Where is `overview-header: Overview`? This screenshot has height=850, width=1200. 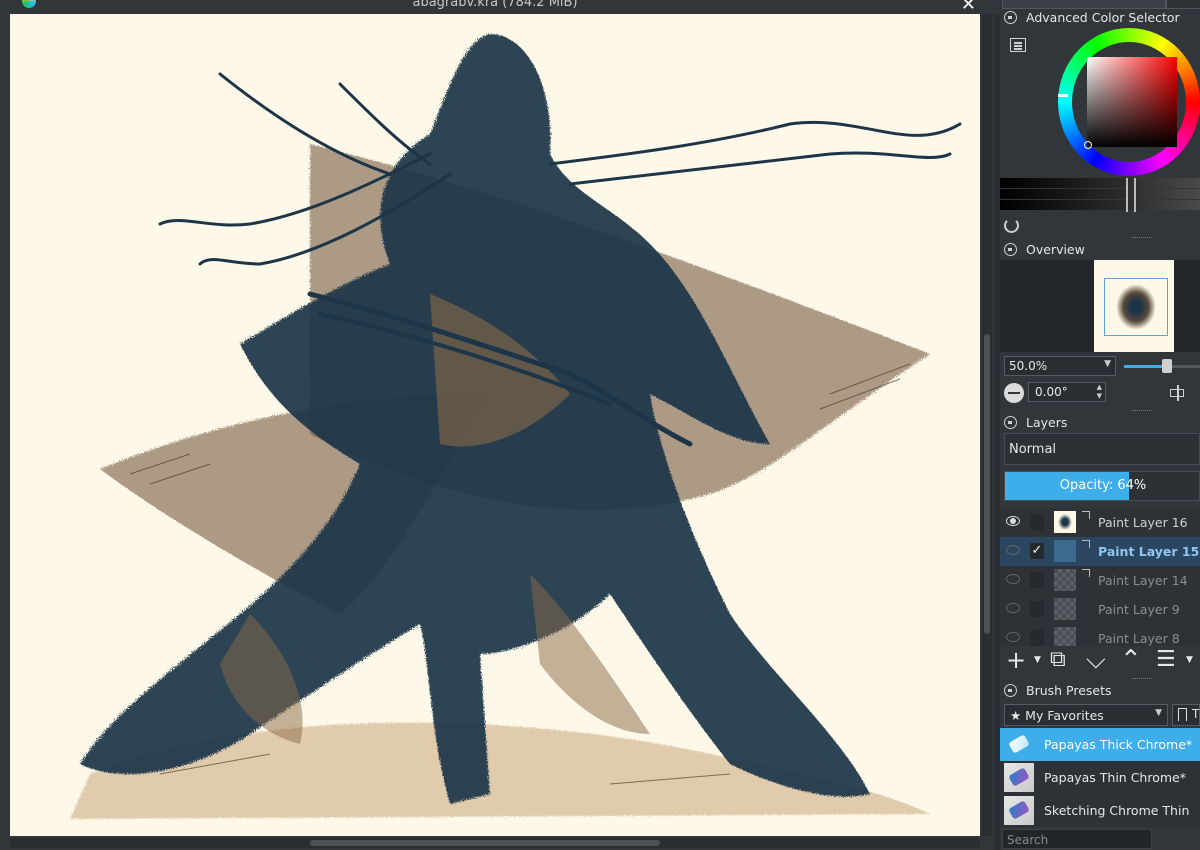
overview-header: Overview is located at coordinates (1100, 250).